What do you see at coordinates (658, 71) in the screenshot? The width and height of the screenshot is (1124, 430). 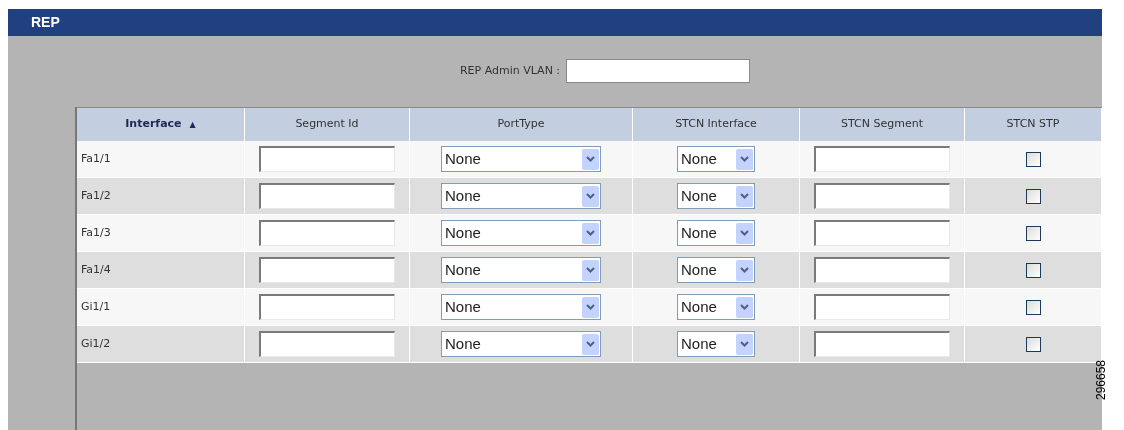 I see `admin-vlan-field` at bounding box center [658, 71].